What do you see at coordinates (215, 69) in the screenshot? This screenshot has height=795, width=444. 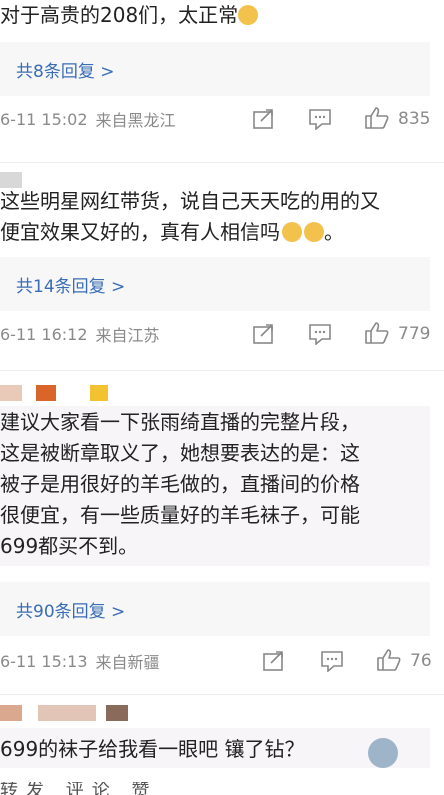 I see `reply-count-button: 共8条回复 >` at bounding box center [215, 69].